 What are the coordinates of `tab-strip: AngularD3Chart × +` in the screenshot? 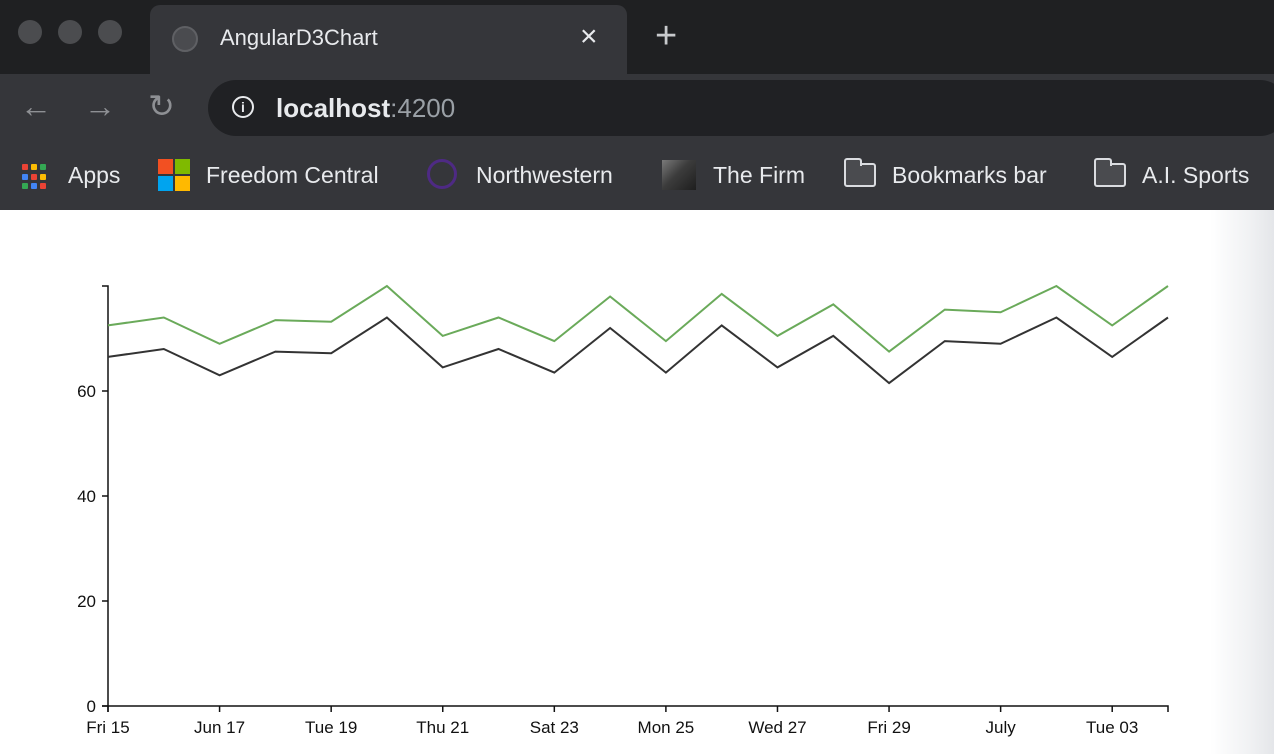 It's located at (637, 37).